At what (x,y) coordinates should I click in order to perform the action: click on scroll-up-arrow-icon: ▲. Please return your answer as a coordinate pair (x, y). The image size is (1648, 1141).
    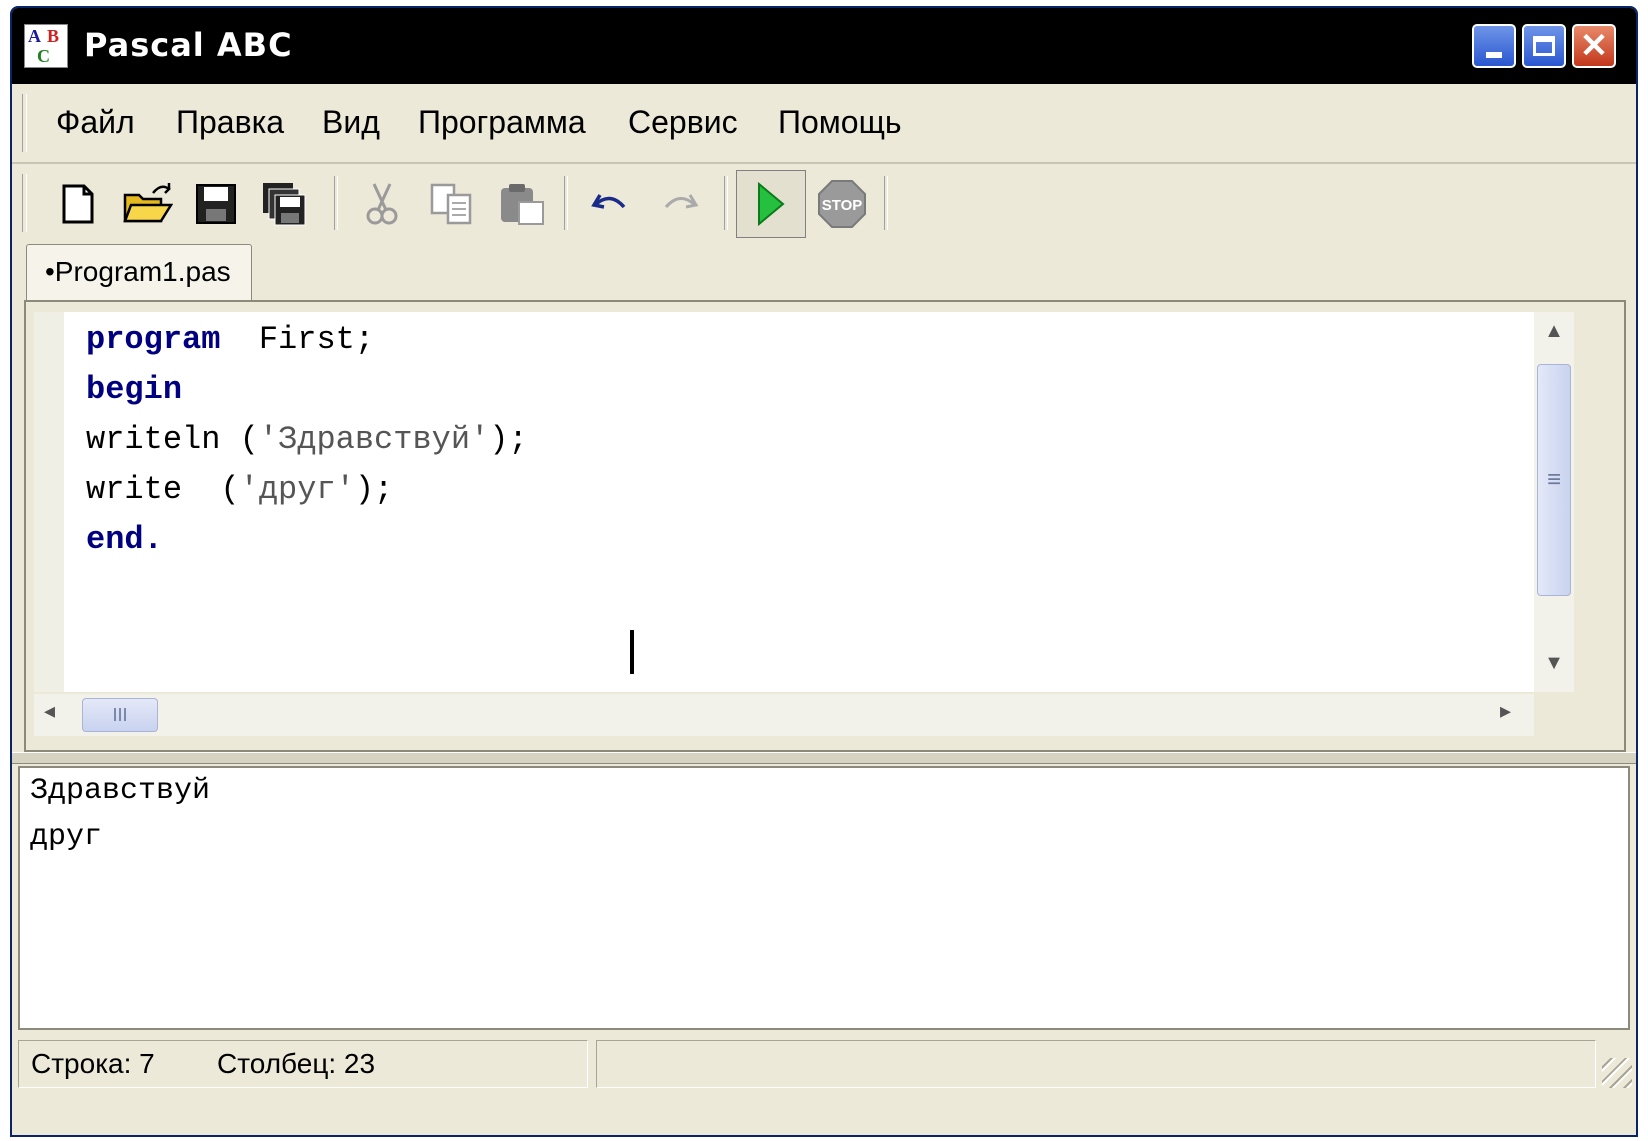
    Looking at the image, I should click on (1554, 331).